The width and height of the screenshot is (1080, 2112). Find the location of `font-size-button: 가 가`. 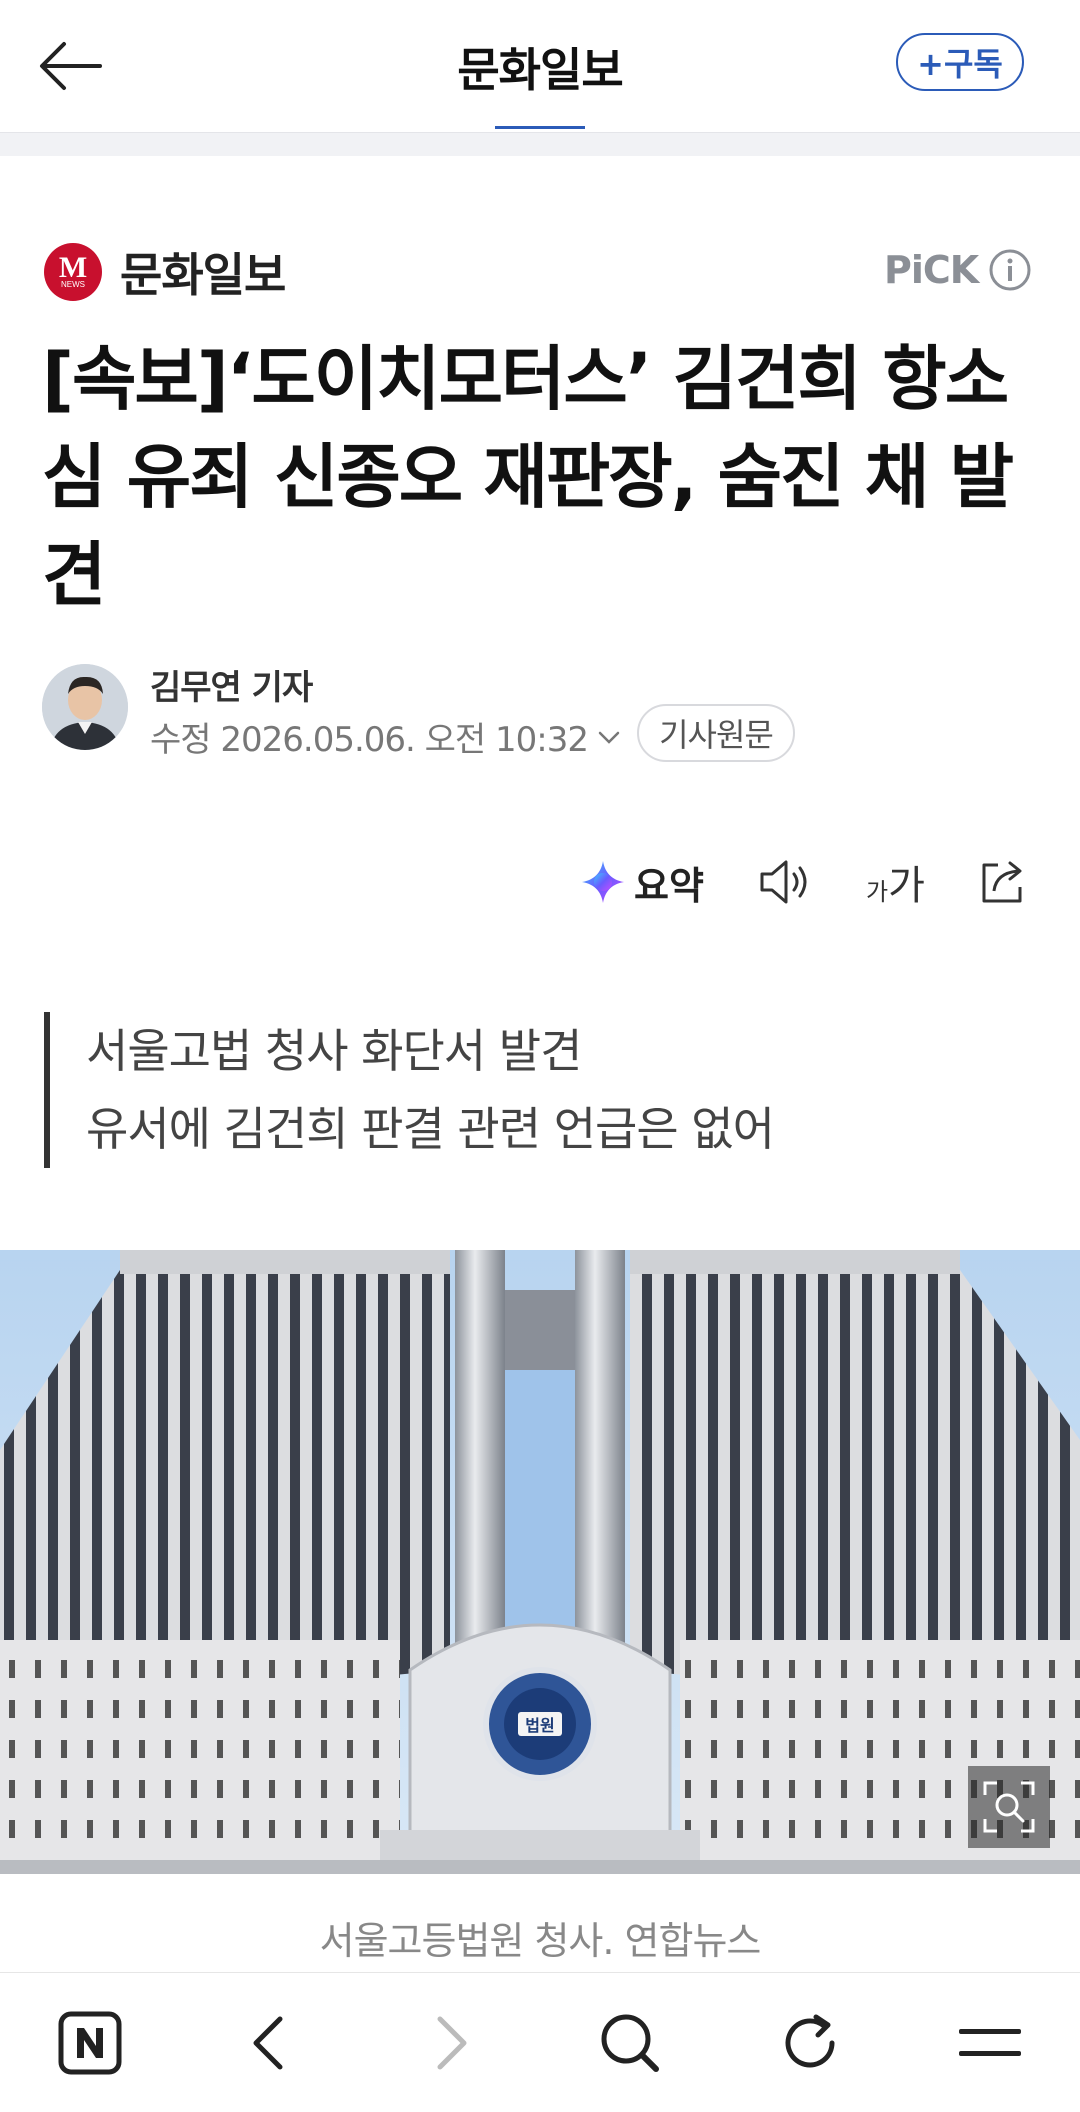

font-size-button: 가 가 is located at coordinates (895, 882).